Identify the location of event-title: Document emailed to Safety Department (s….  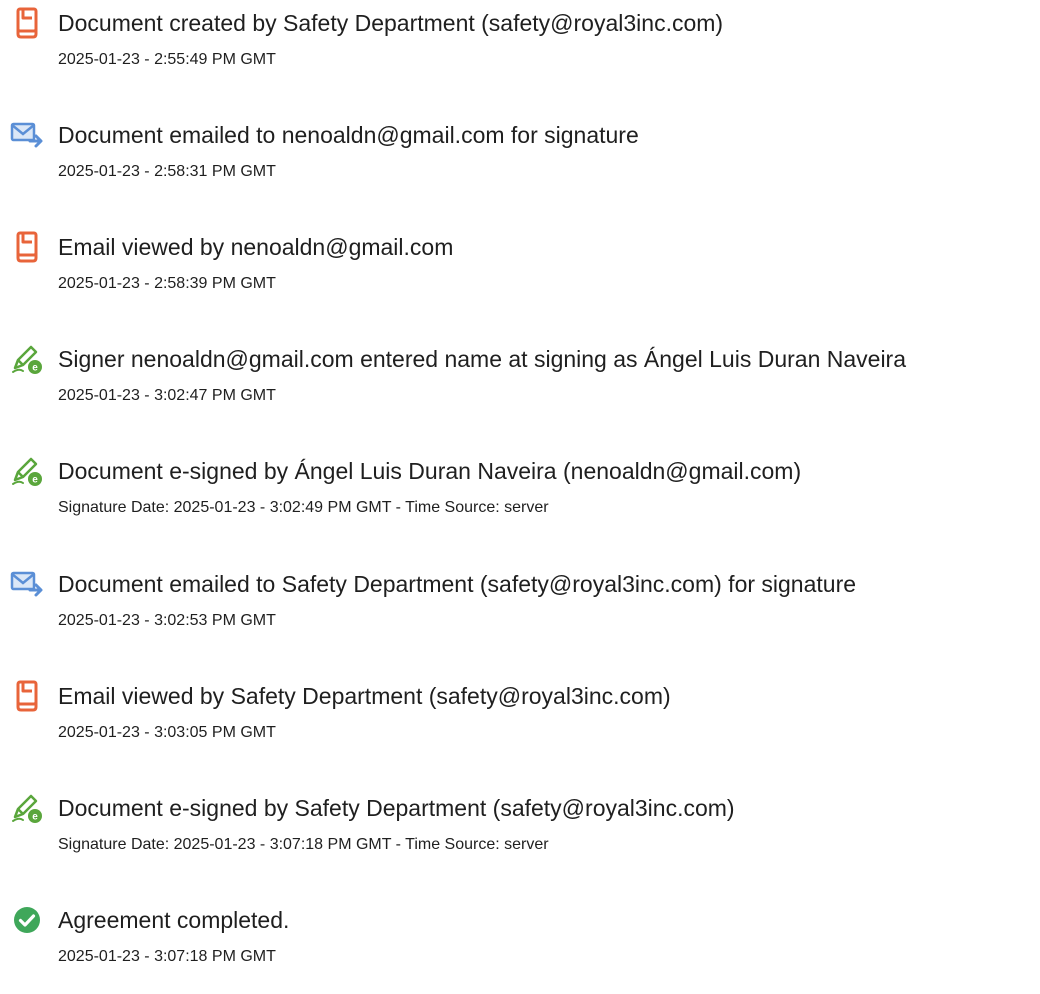
(457, 584).